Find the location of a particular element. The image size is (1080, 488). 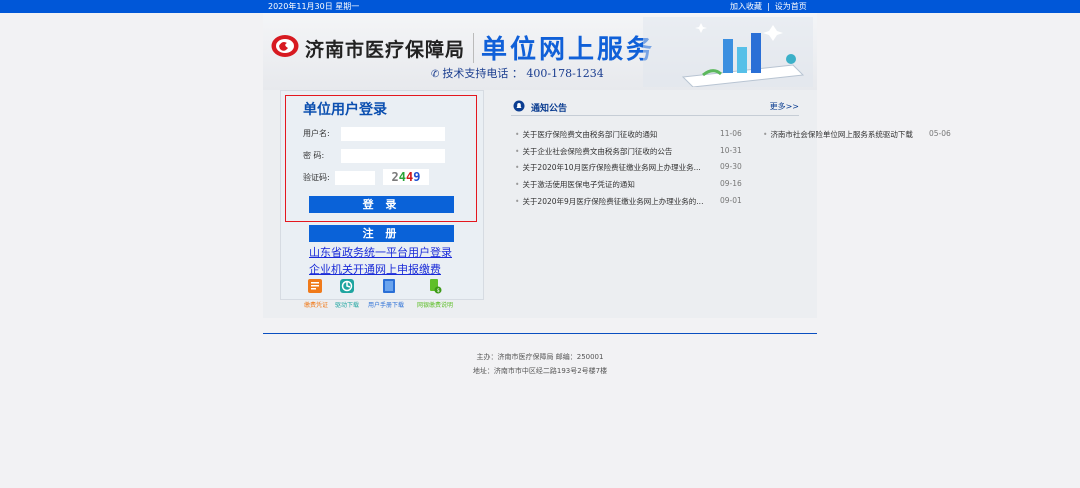

site-header: 济南市医疗保障局 单位网上服务 ✆ 技术支持电话 ： 400-178-1234 is located at coordinates (540, 51).